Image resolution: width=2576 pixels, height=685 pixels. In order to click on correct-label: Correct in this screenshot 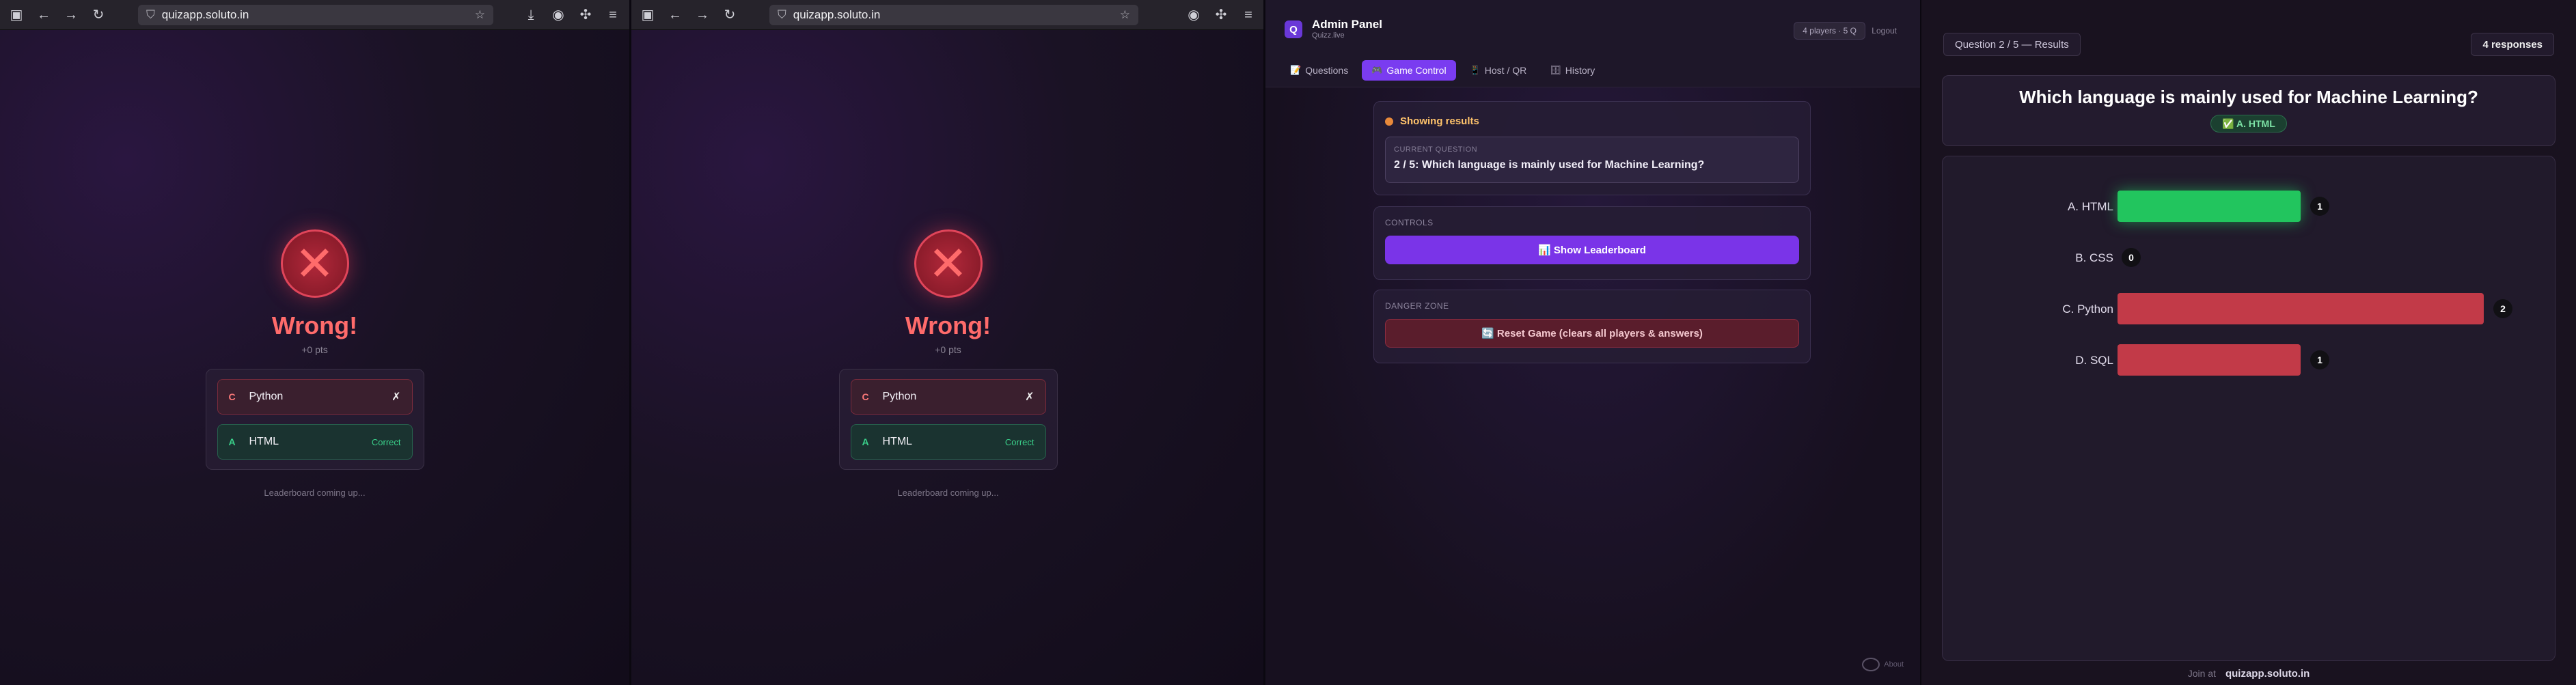, I will do `click(1019, 441)`.